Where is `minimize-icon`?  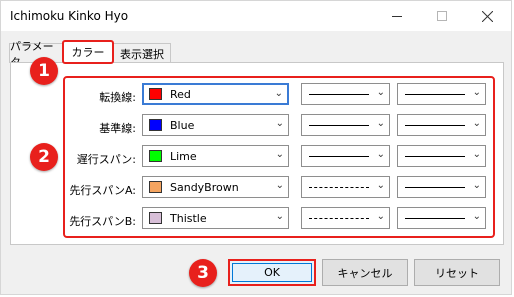 minimize-icon is located at coordinates (396, 16).